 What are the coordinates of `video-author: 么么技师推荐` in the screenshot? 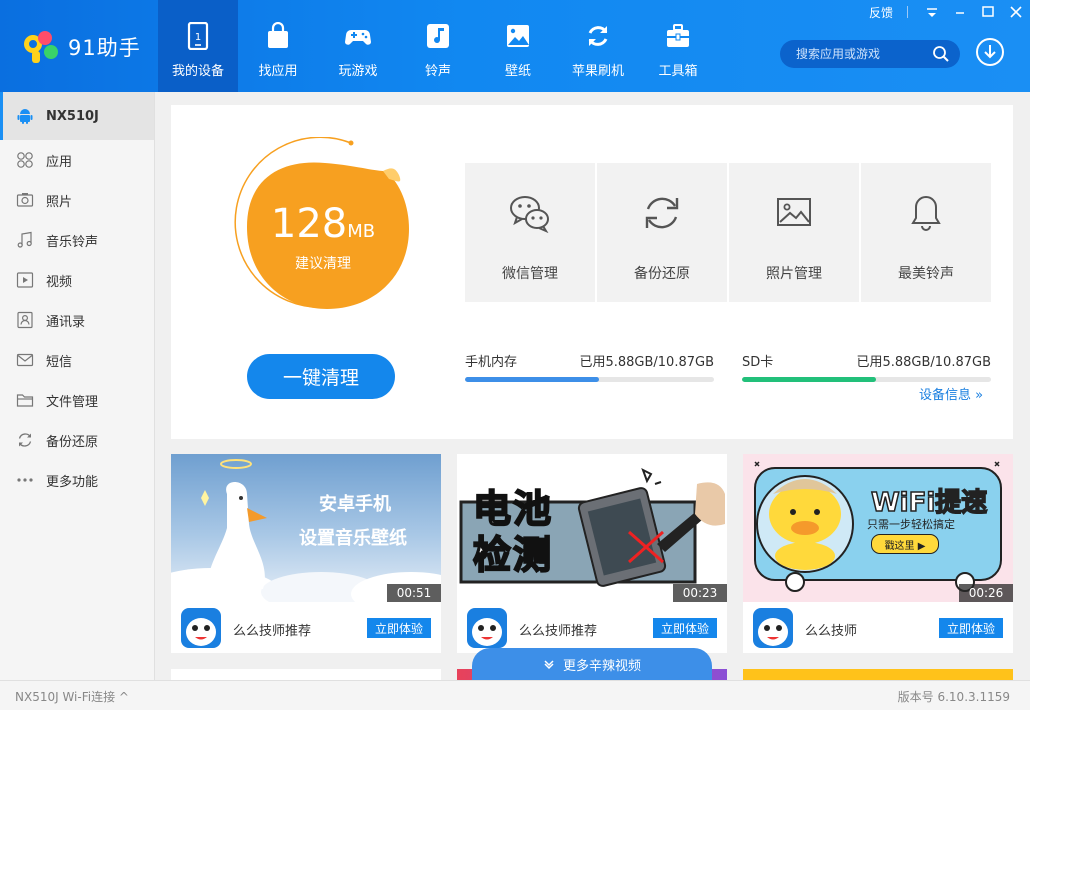 It's located at (272, 631).